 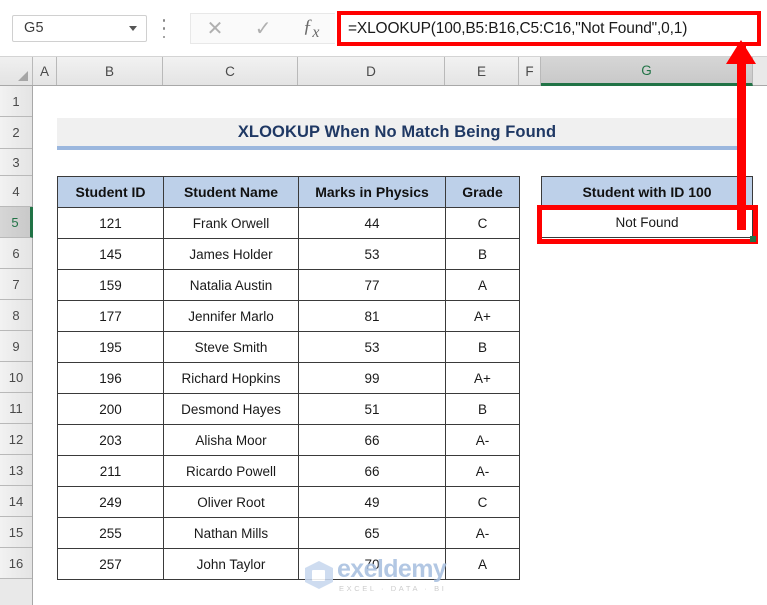 What do you see at coordinates (647, 71) in the screenshot?
I see `column-header-g: G` at bounding box center [647, 71].